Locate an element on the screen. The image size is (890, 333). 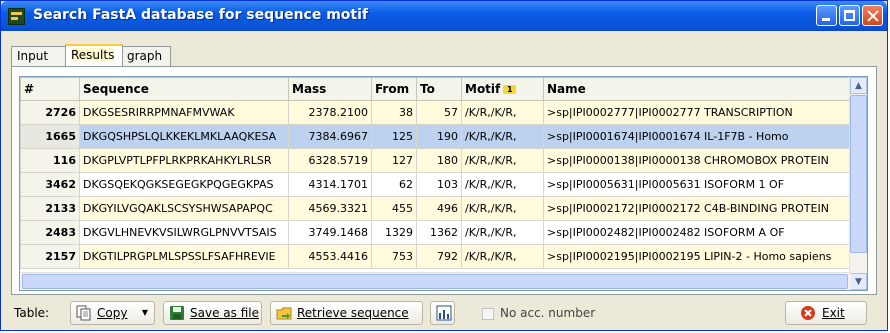
save-label: Save as file is located at coordinates (224, 313).